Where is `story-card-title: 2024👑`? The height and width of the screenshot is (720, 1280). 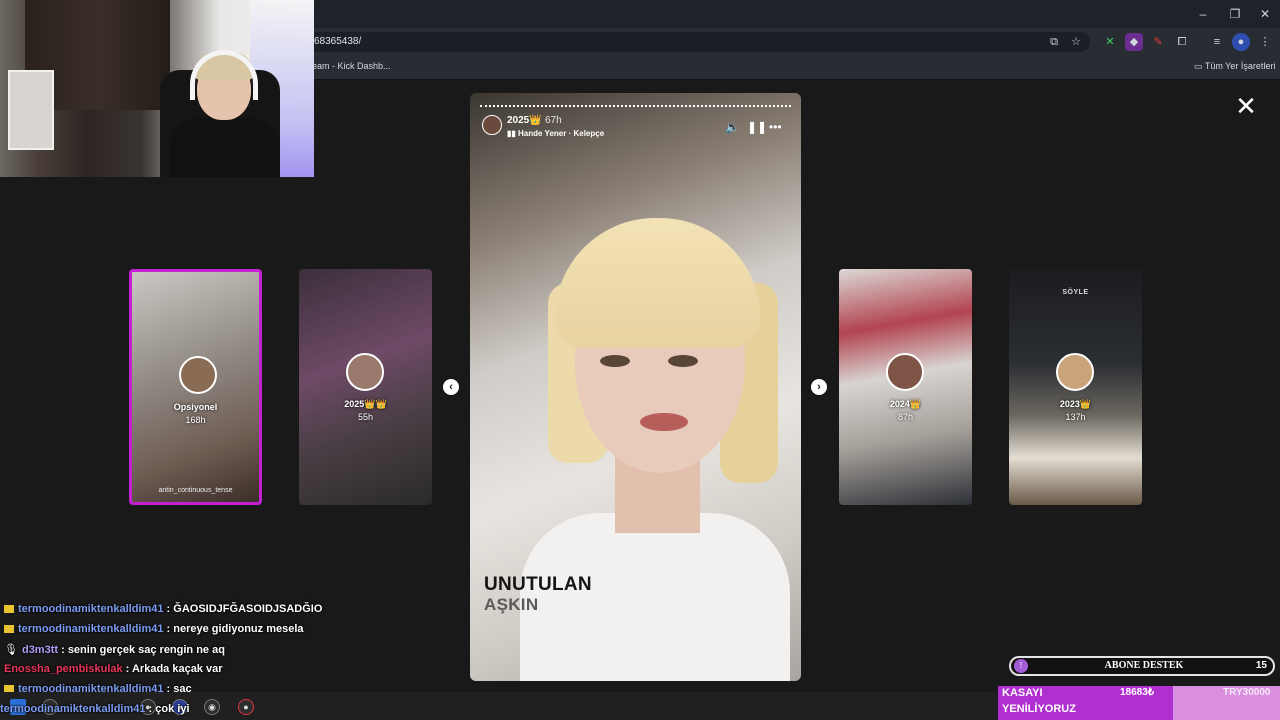 story-card-title: 2024👑 is located at coordinates (905, 404).